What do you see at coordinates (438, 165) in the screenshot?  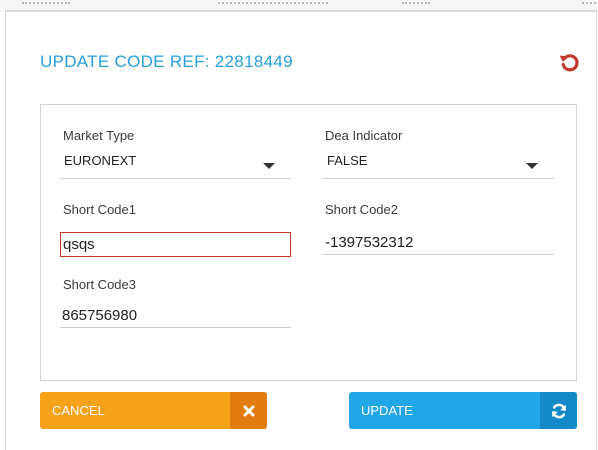 I see `dea-indicator-select: FALSE` at bounding box center [438, 165].